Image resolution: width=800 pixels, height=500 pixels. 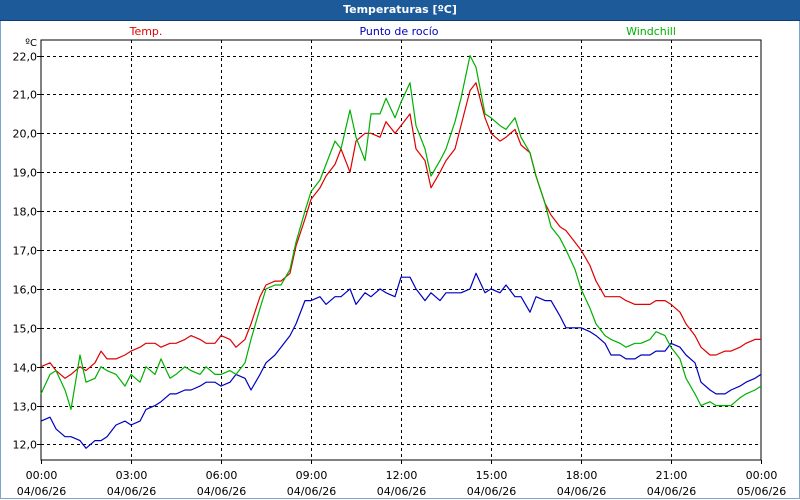 What do you see at coordinates (222, 475) in the screenshot?
I see `x-tick-time-label: 06:00` at bounding box center [222, 475].